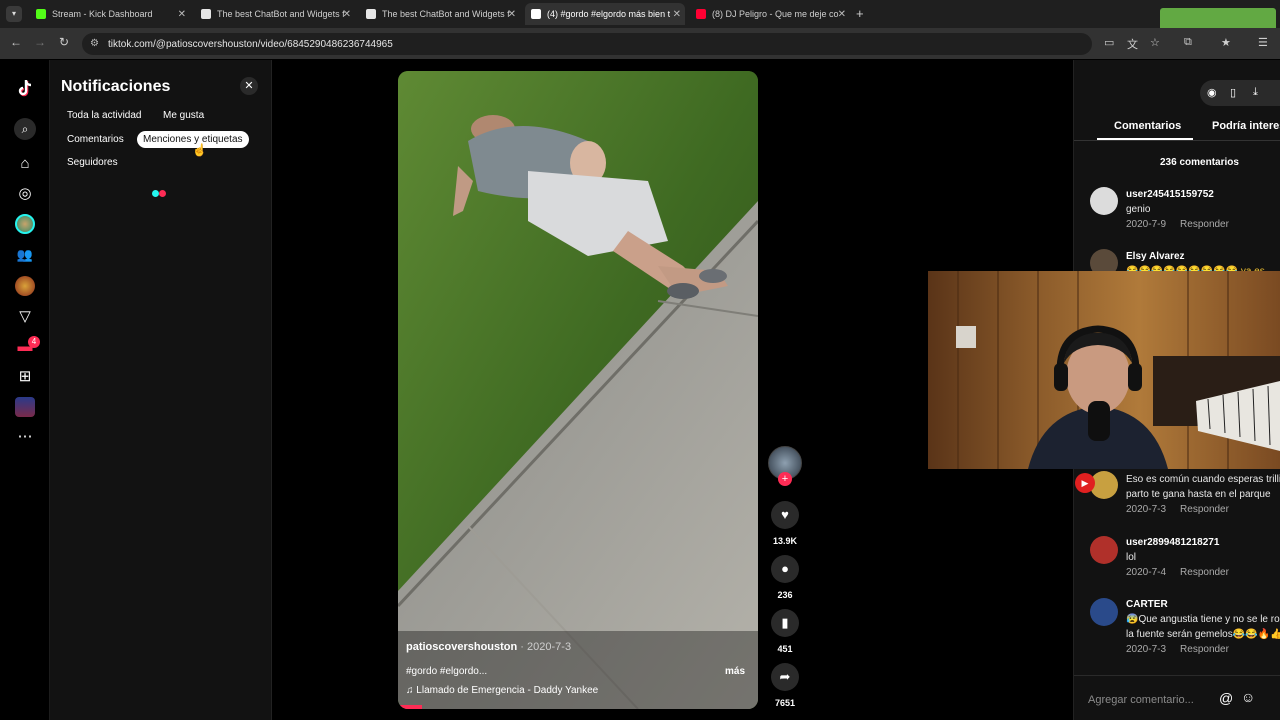 Image resolution: width=1280 pixels, height=720 pixels. I want to click on bookmark-star-icon: ☆, so click(1155, 42).